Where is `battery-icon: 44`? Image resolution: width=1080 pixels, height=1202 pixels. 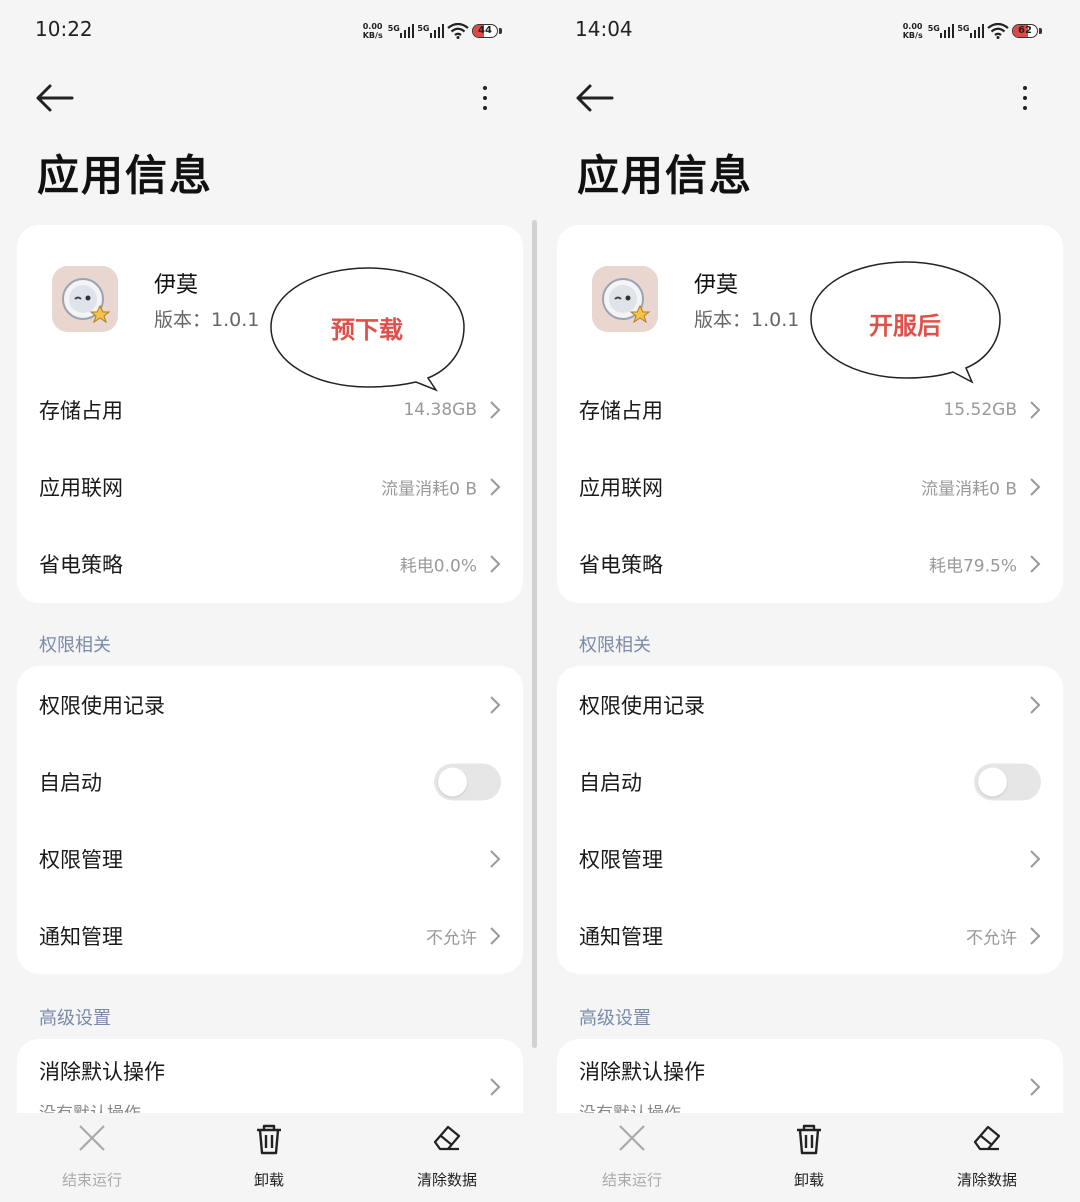
battery-icon: 44 is located at coordinates (487, 31).